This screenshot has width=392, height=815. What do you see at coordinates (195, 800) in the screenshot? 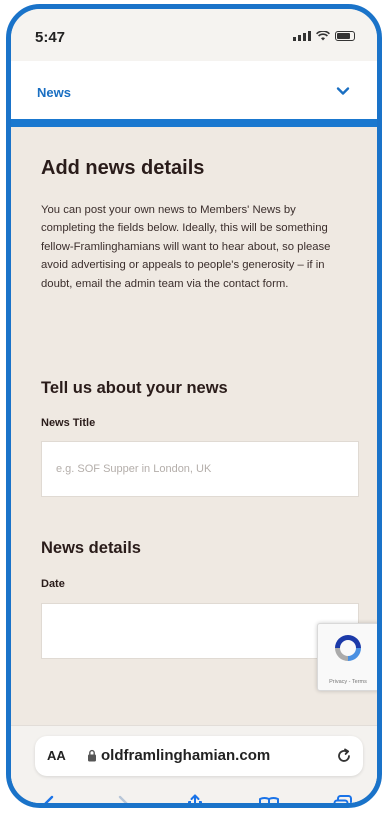
I see `share-icon` at bounding box center [195, 800].